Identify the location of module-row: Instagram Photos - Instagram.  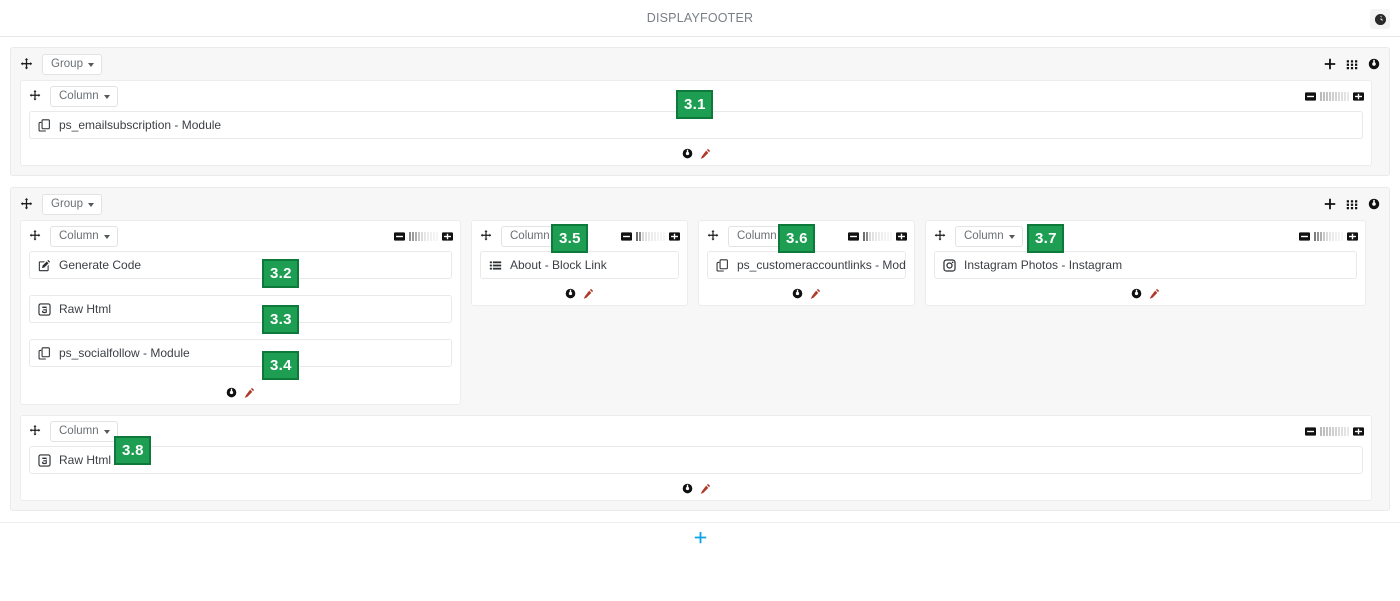
(1145, 265).